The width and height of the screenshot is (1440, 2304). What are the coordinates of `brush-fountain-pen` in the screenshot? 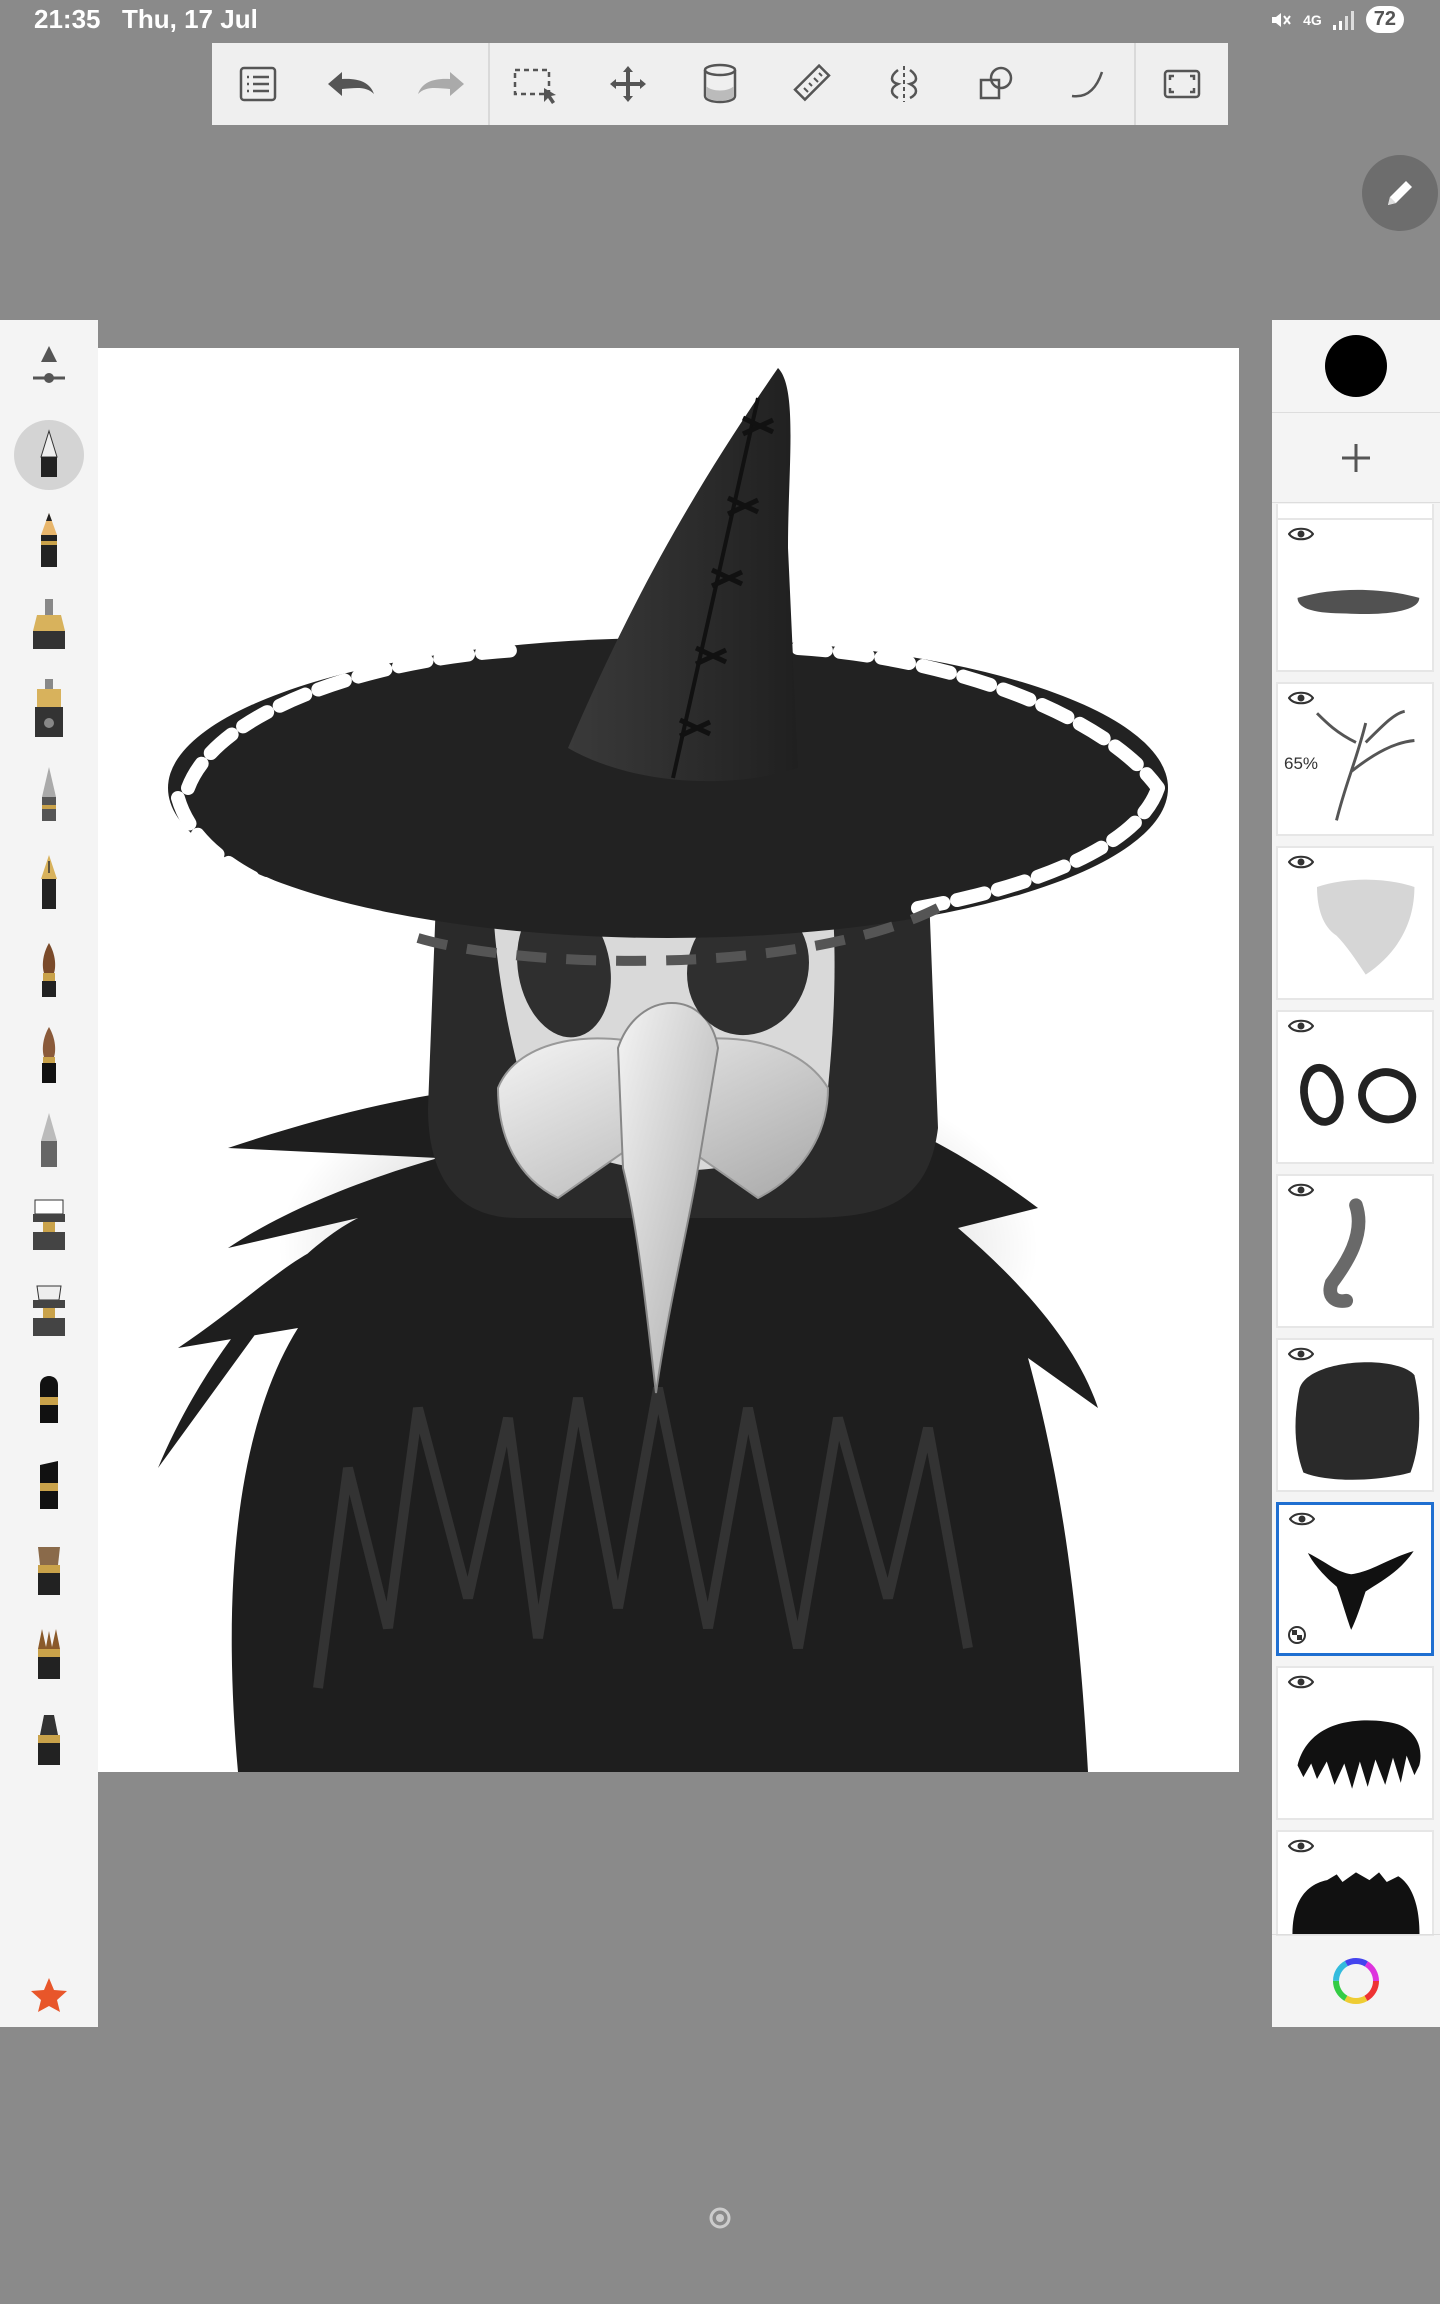 It's located at (49, 883).